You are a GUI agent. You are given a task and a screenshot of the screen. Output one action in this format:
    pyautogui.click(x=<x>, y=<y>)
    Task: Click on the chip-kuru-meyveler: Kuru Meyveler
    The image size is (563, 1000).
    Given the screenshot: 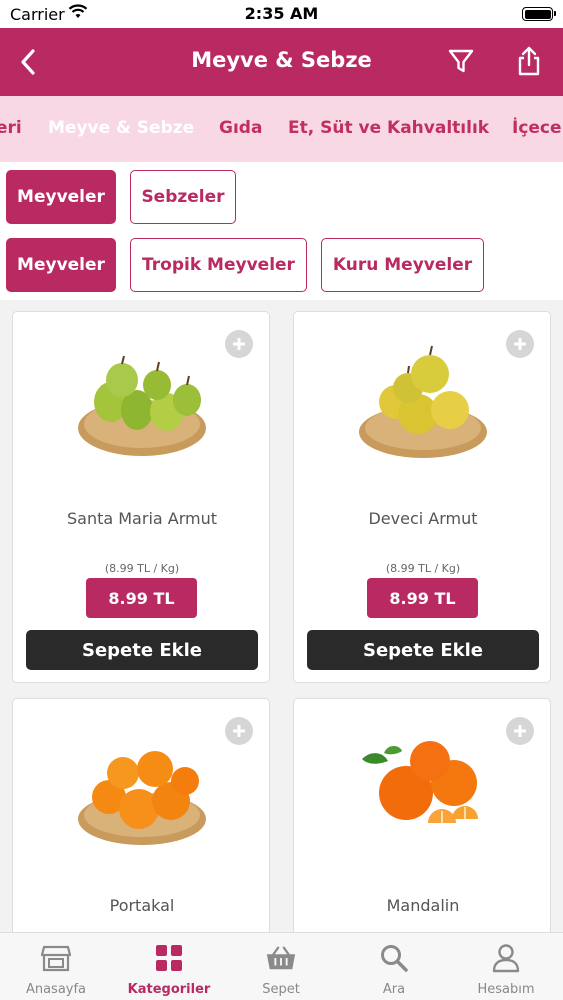 What is the action you would take?
    pyautogui.click(x=402, y=265)
    